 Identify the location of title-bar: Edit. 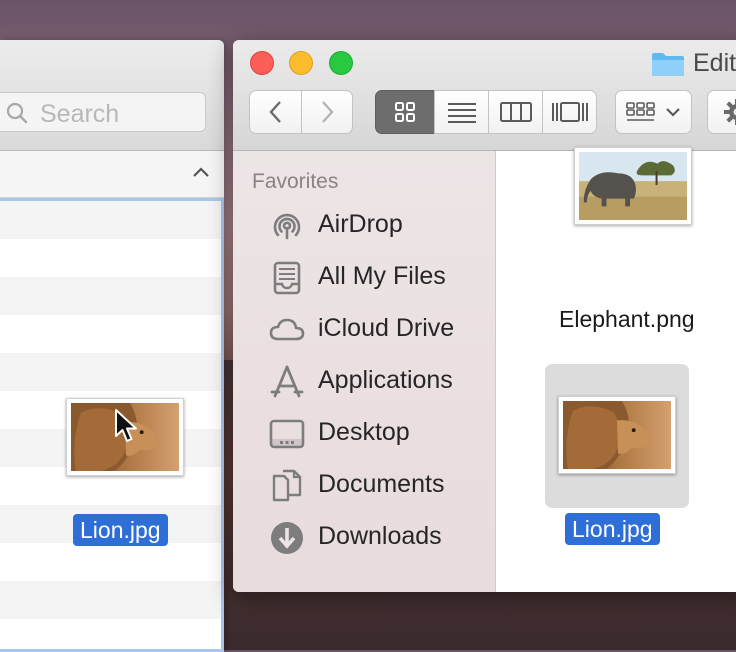
(484, 95).